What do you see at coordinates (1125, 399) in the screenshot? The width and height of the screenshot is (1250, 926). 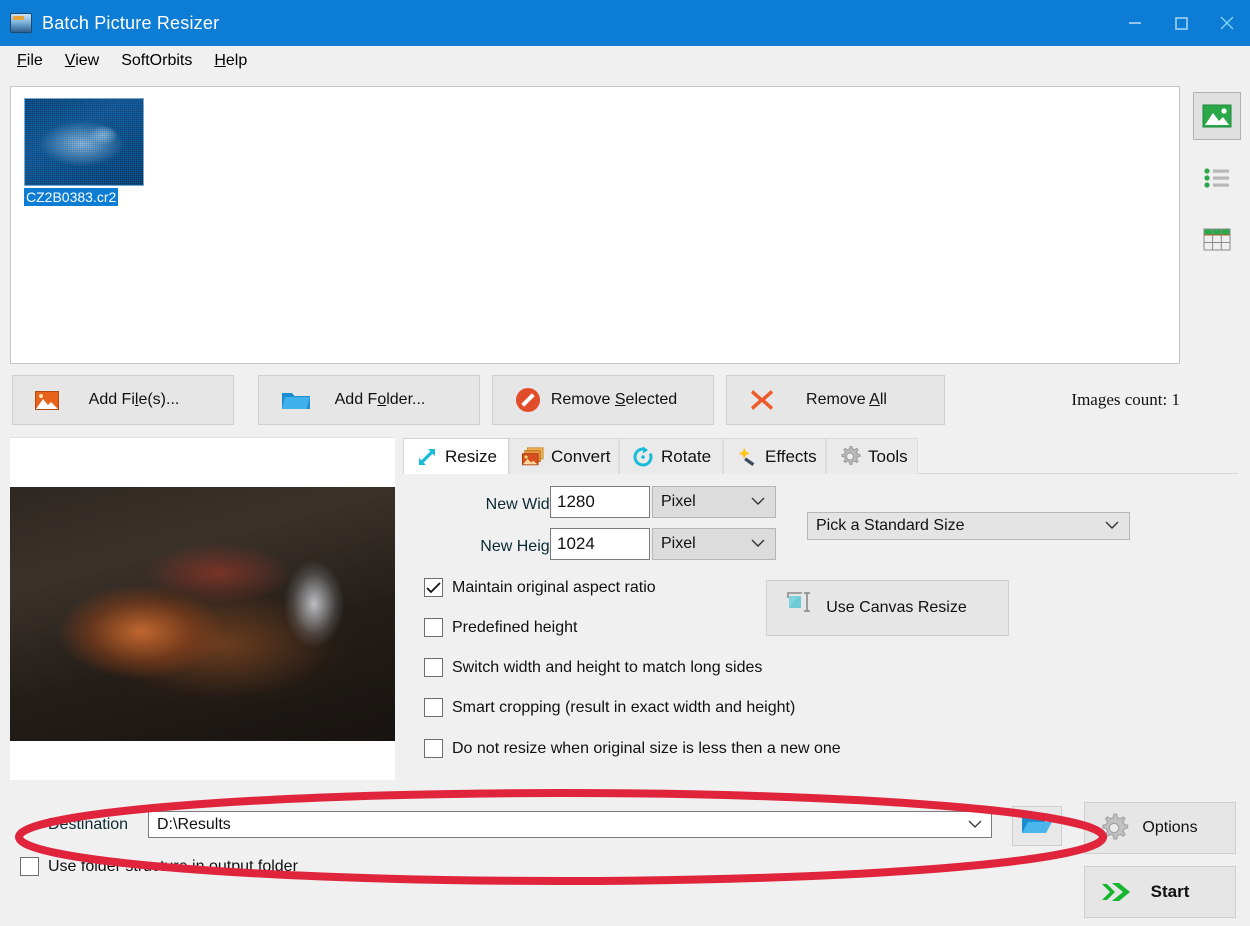 I see `images-count-label: Images count: 1` at bounding box center [1125, 399].